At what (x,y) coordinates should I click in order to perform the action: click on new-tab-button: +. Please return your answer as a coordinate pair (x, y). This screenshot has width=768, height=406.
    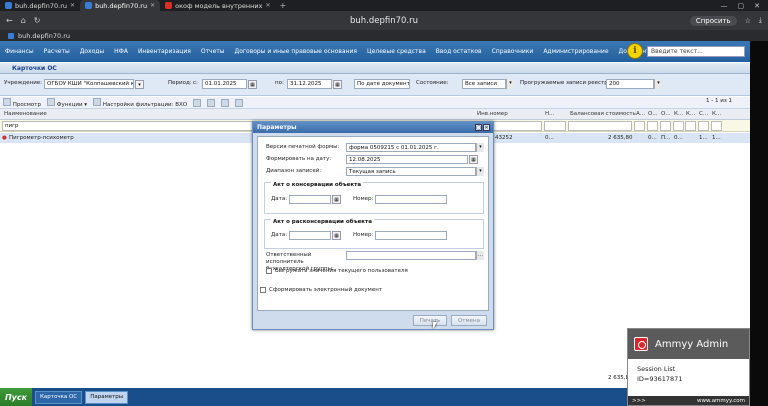
    Looking at the image, I should click on (283, 5).